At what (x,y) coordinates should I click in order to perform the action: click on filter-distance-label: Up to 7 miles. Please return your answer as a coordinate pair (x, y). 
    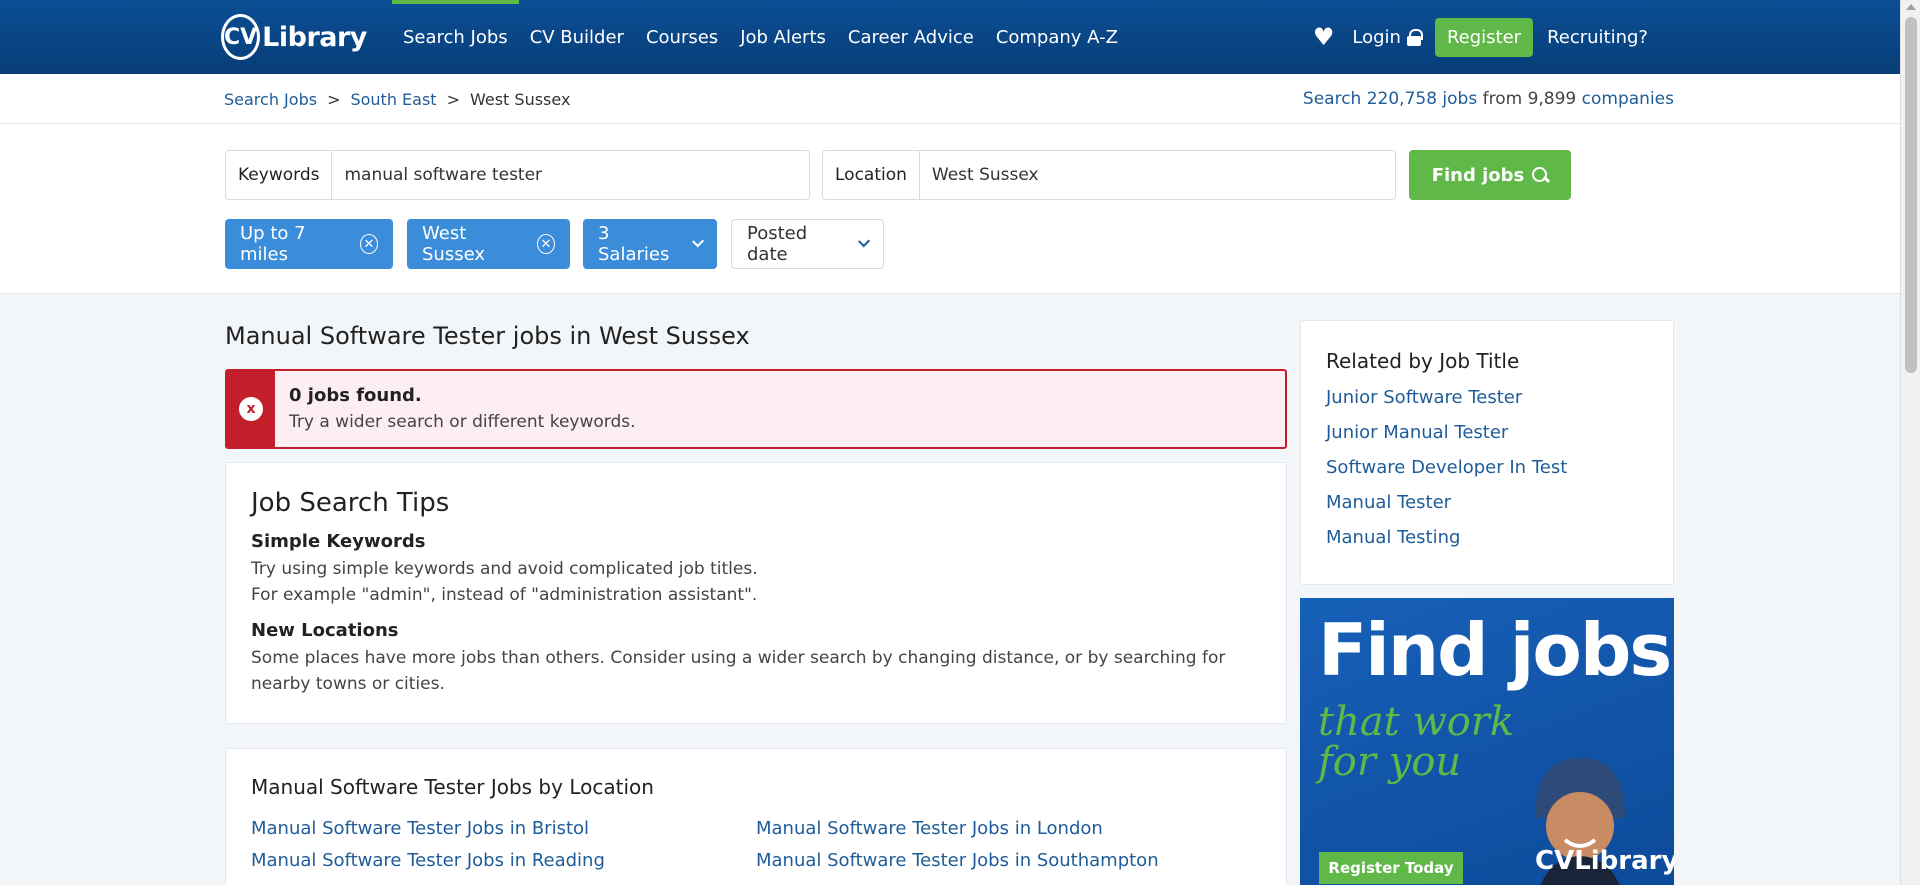
    Looking at the image, I should click on (273, 244).